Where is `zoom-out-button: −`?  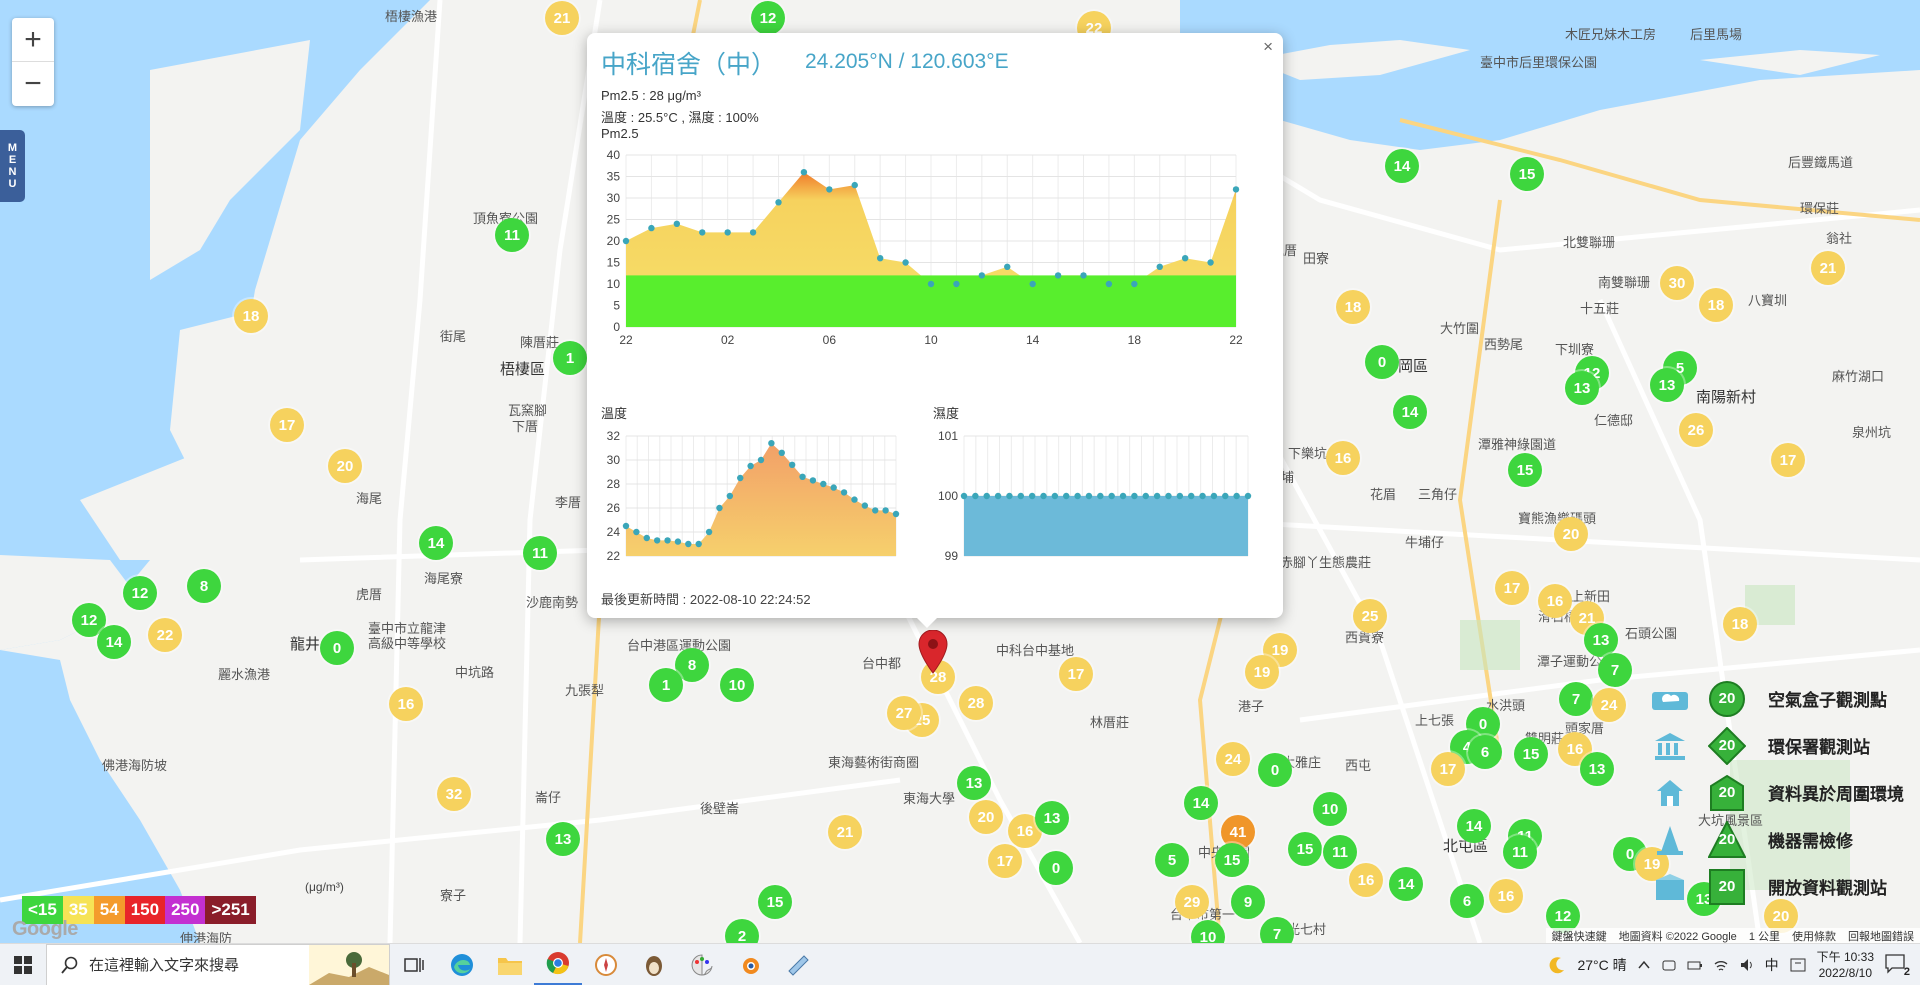
zoom-out-button: − is located at coordinates (33, 84).